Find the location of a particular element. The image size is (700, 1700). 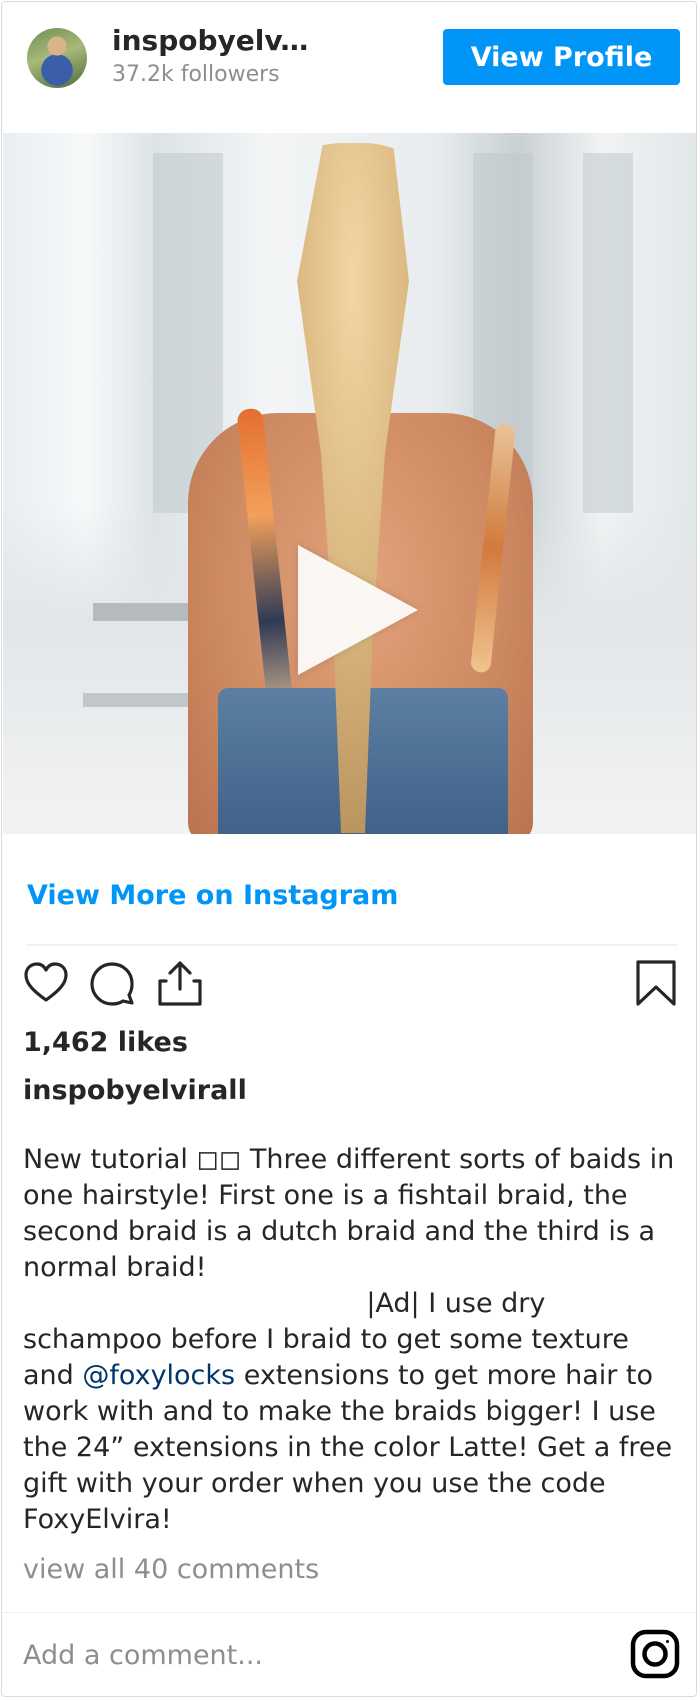

follower-count: 37.2k followers is located at coordinates (196, 74).